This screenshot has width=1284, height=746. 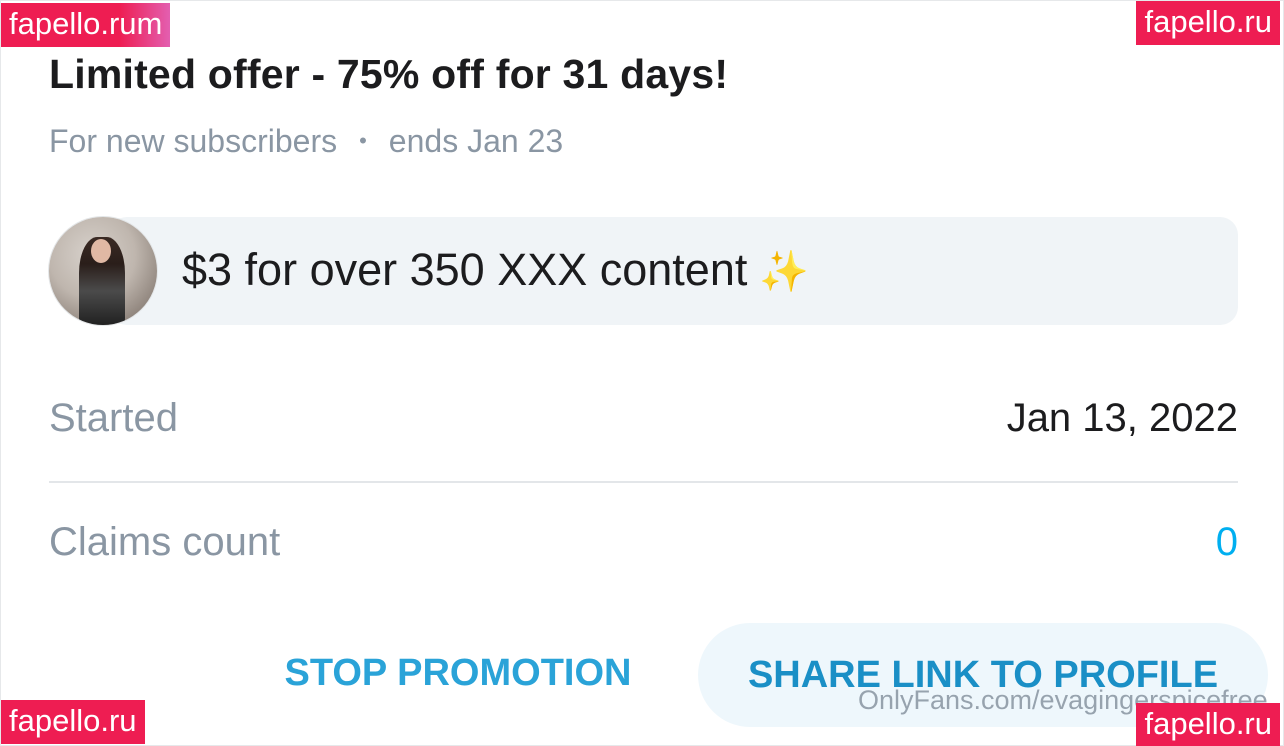 What do you see at coordinates (643, 550) in the screenshot?
I see `claims-row: Claims count 0` at bounding box center [643, 550].